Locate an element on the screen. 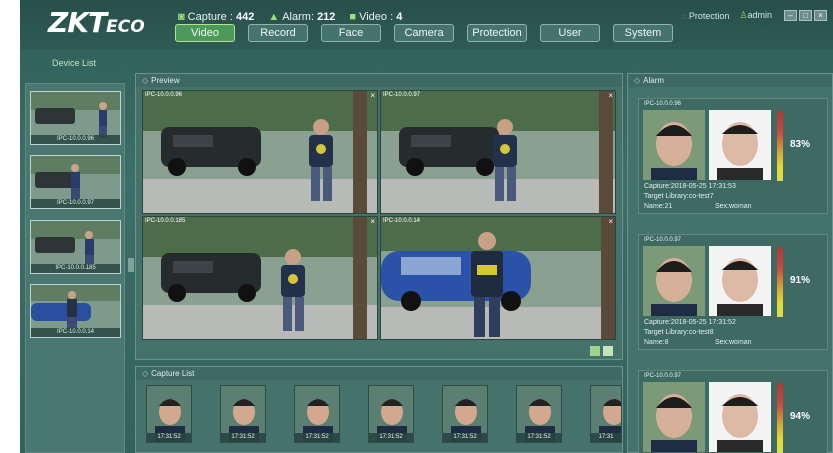  protection-status: ◌ Protection is located at coordinates (705, 16).